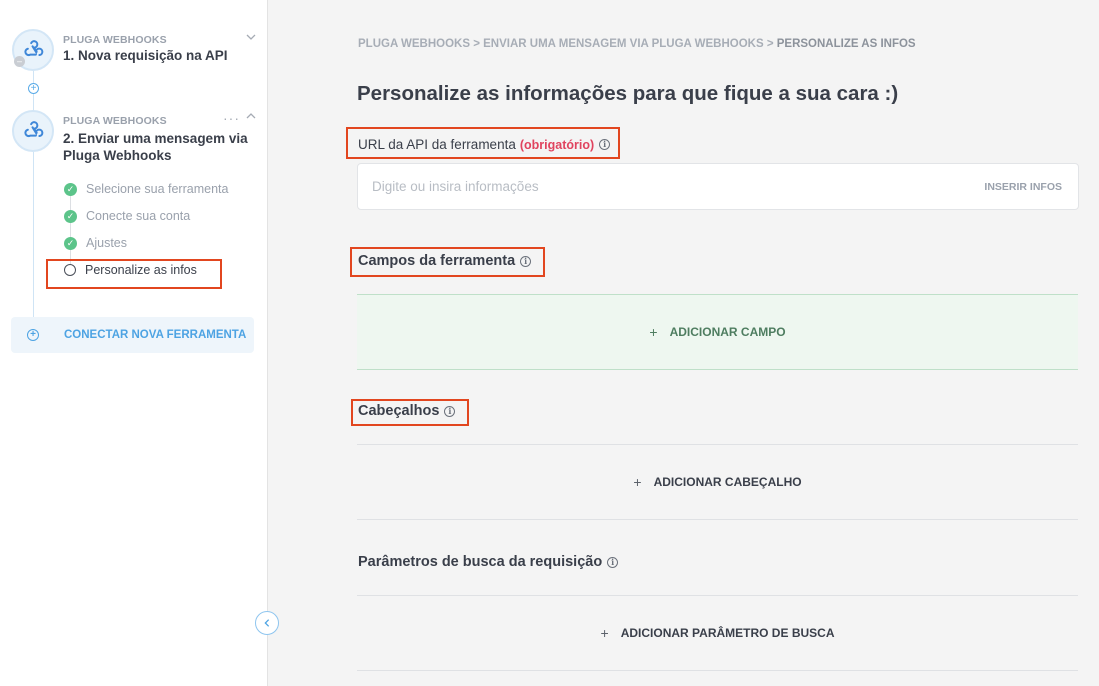  I want to click on query-params-title: Parâmetros de busca da requisição i, so click(488, 562).